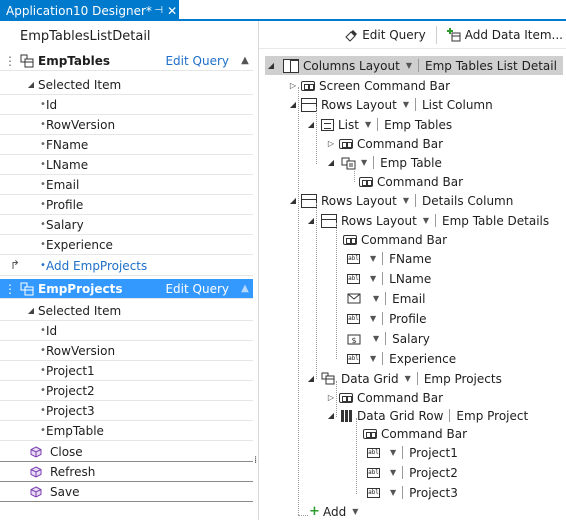 Image resolution: width=566 pixels, height=521 pixels. Describe the element at coordinates (126, 266) in the screenshot. I see `add-related-link: ↱ • Add EmpProjects` at that location.